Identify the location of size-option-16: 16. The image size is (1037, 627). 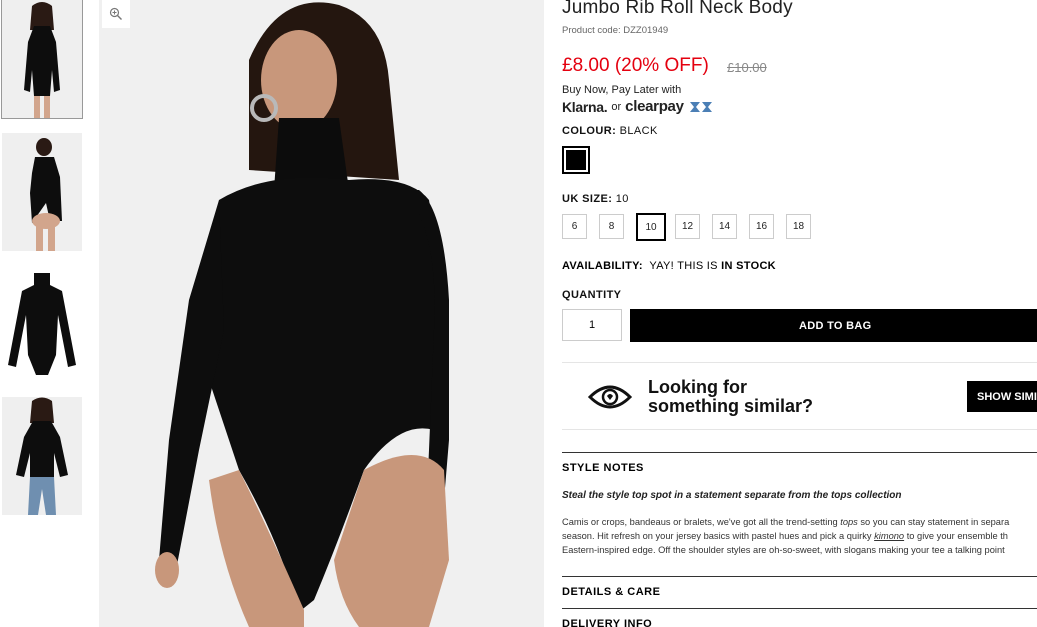
(761, 226).